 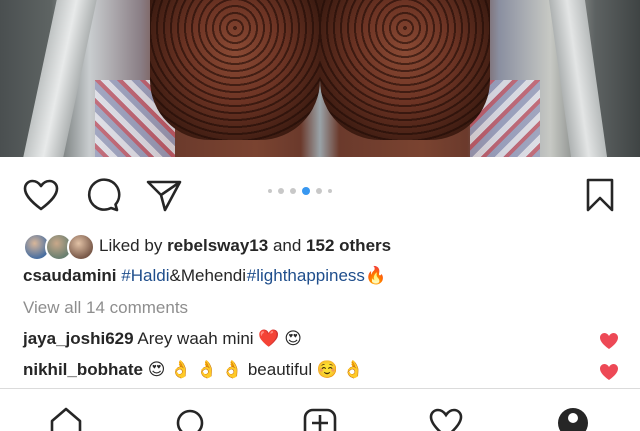 I want to click on comment-emoji: ❤️ 😍, so click(x=280, y=338).